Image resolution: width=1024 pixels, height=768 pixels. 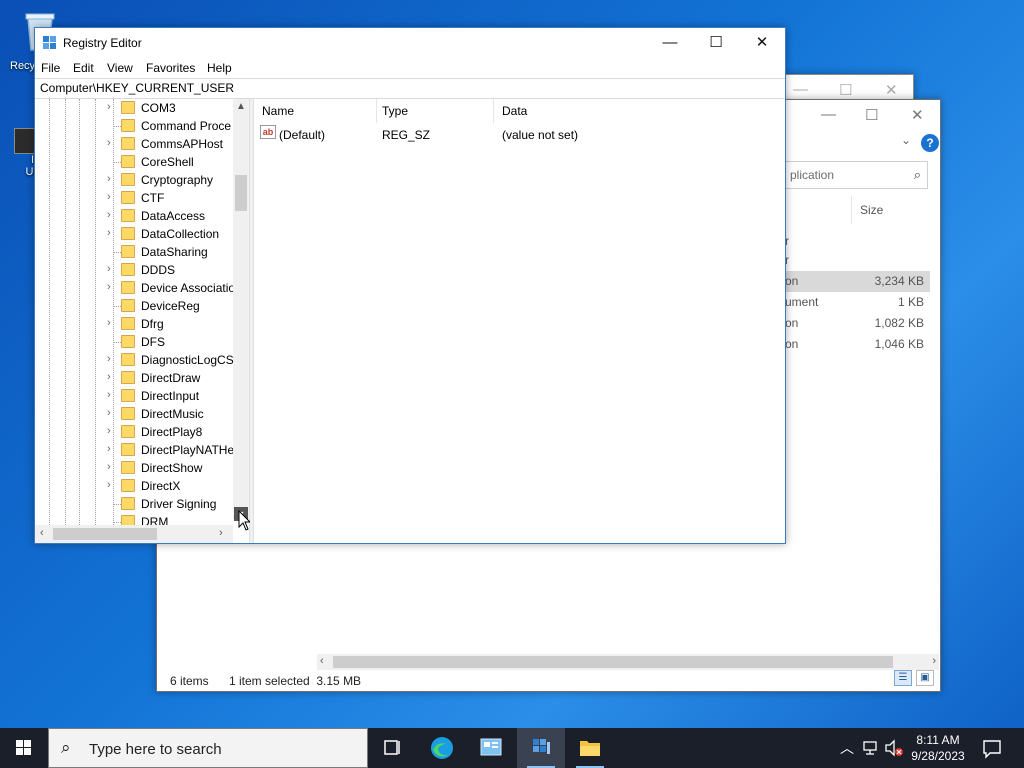 I want to click on file-row: ument 1 KB, so click(x=857, y=302).